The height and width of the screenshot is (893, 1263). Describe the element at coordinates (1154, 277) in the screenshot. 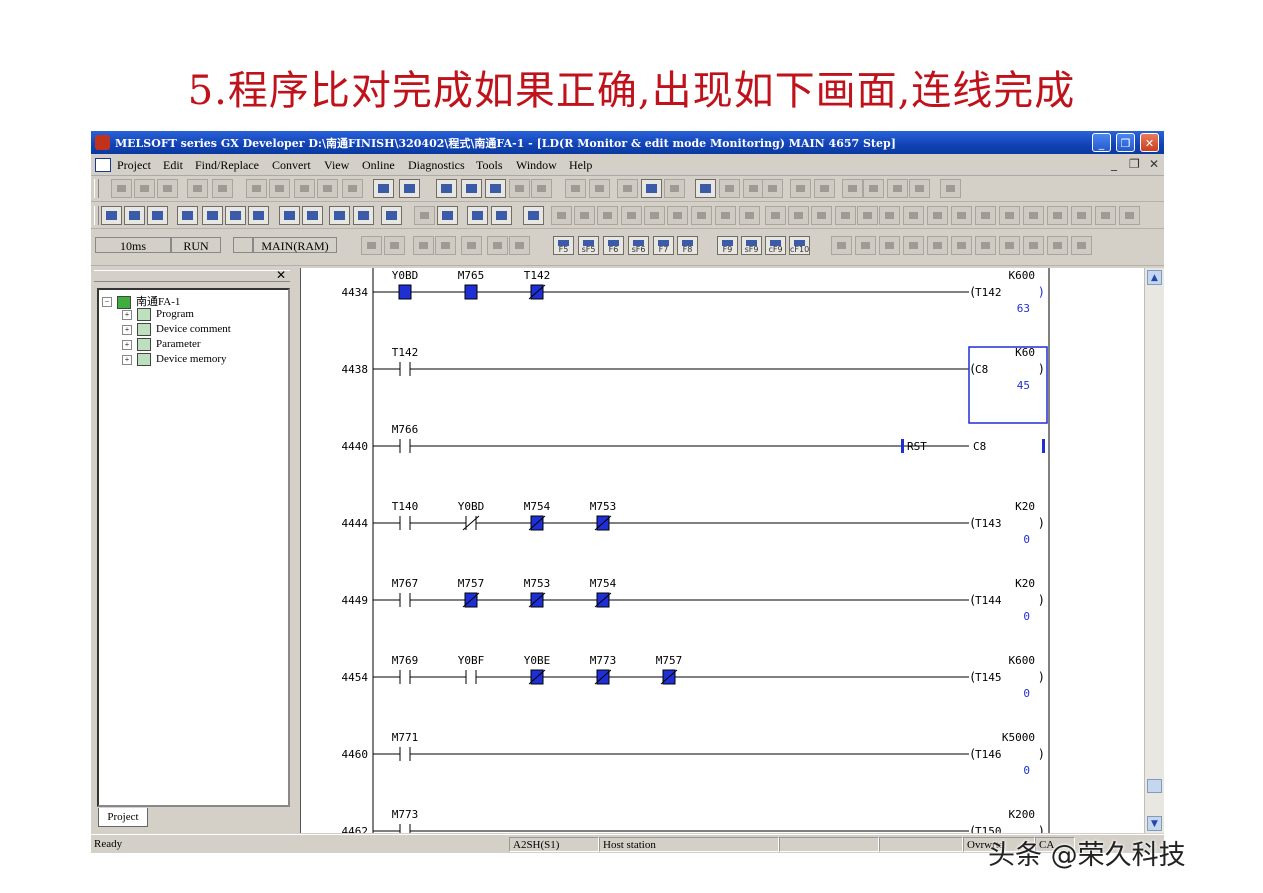

I see `scroll-up-icon: ▲` at that location.